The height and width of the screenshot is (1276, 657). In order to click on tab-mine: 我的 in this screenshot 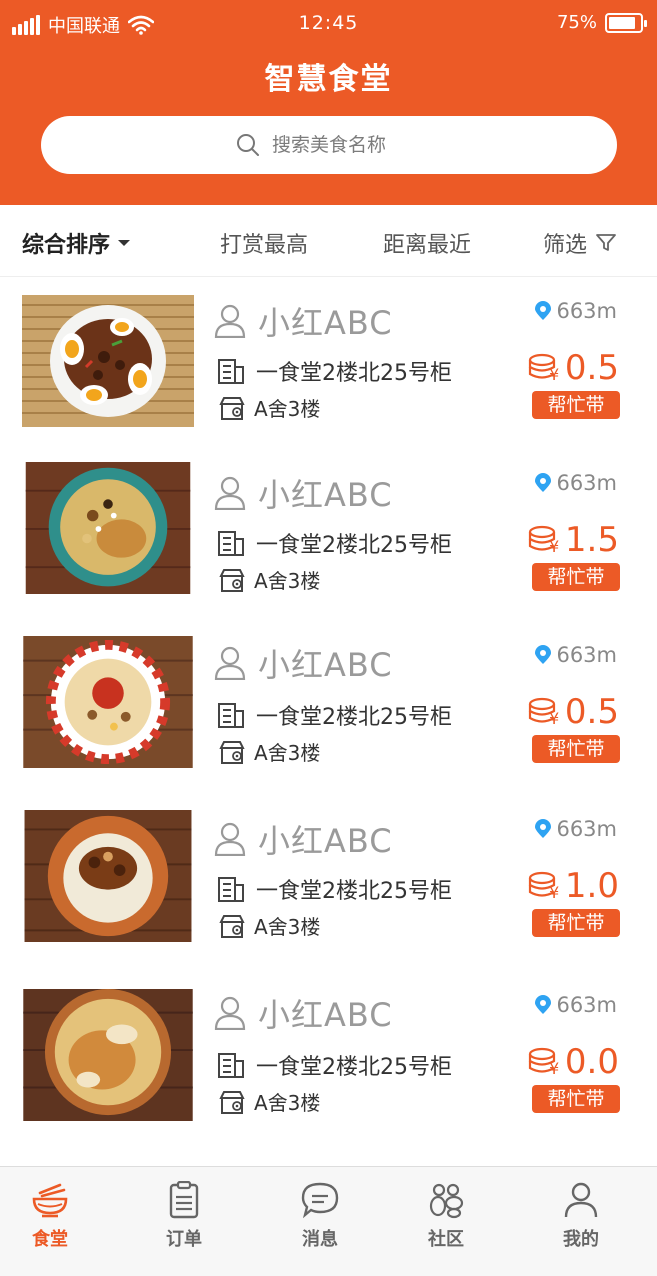, I will do `click(581, 1216)`.